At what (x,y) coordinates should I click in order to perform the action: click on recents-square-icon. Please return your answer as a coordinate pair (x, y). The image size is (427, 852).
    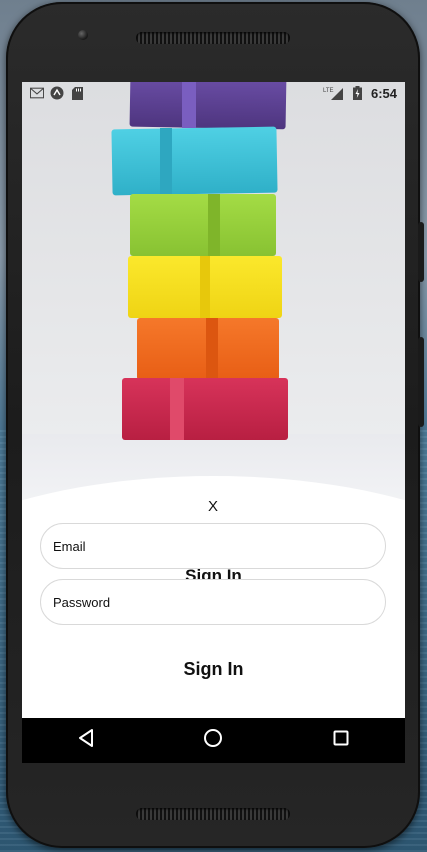
    Looking at the image, I should click on (341, 740).